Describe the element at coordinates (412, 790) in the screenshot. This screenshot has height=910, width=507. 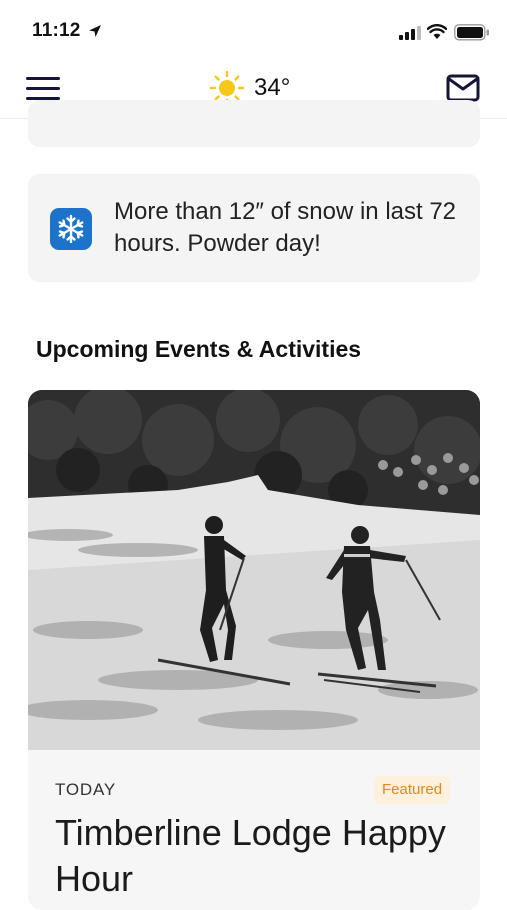
I see `featured-badge: Featured` at that location.